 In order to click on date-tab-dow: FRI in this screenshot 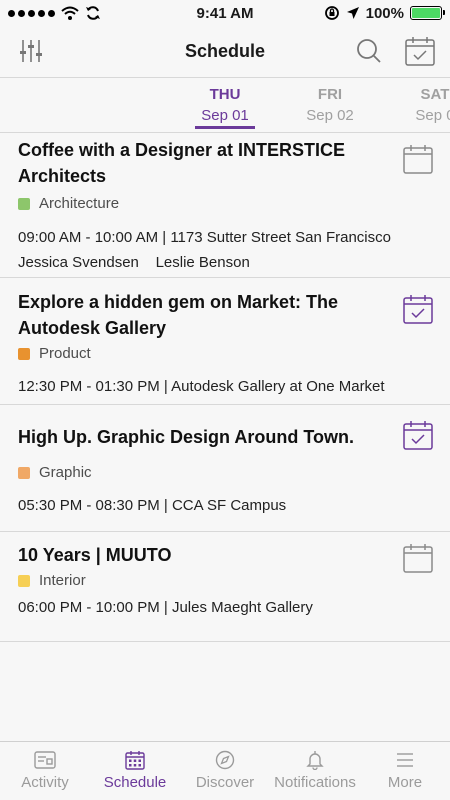, I will do `click(330, 94)`.